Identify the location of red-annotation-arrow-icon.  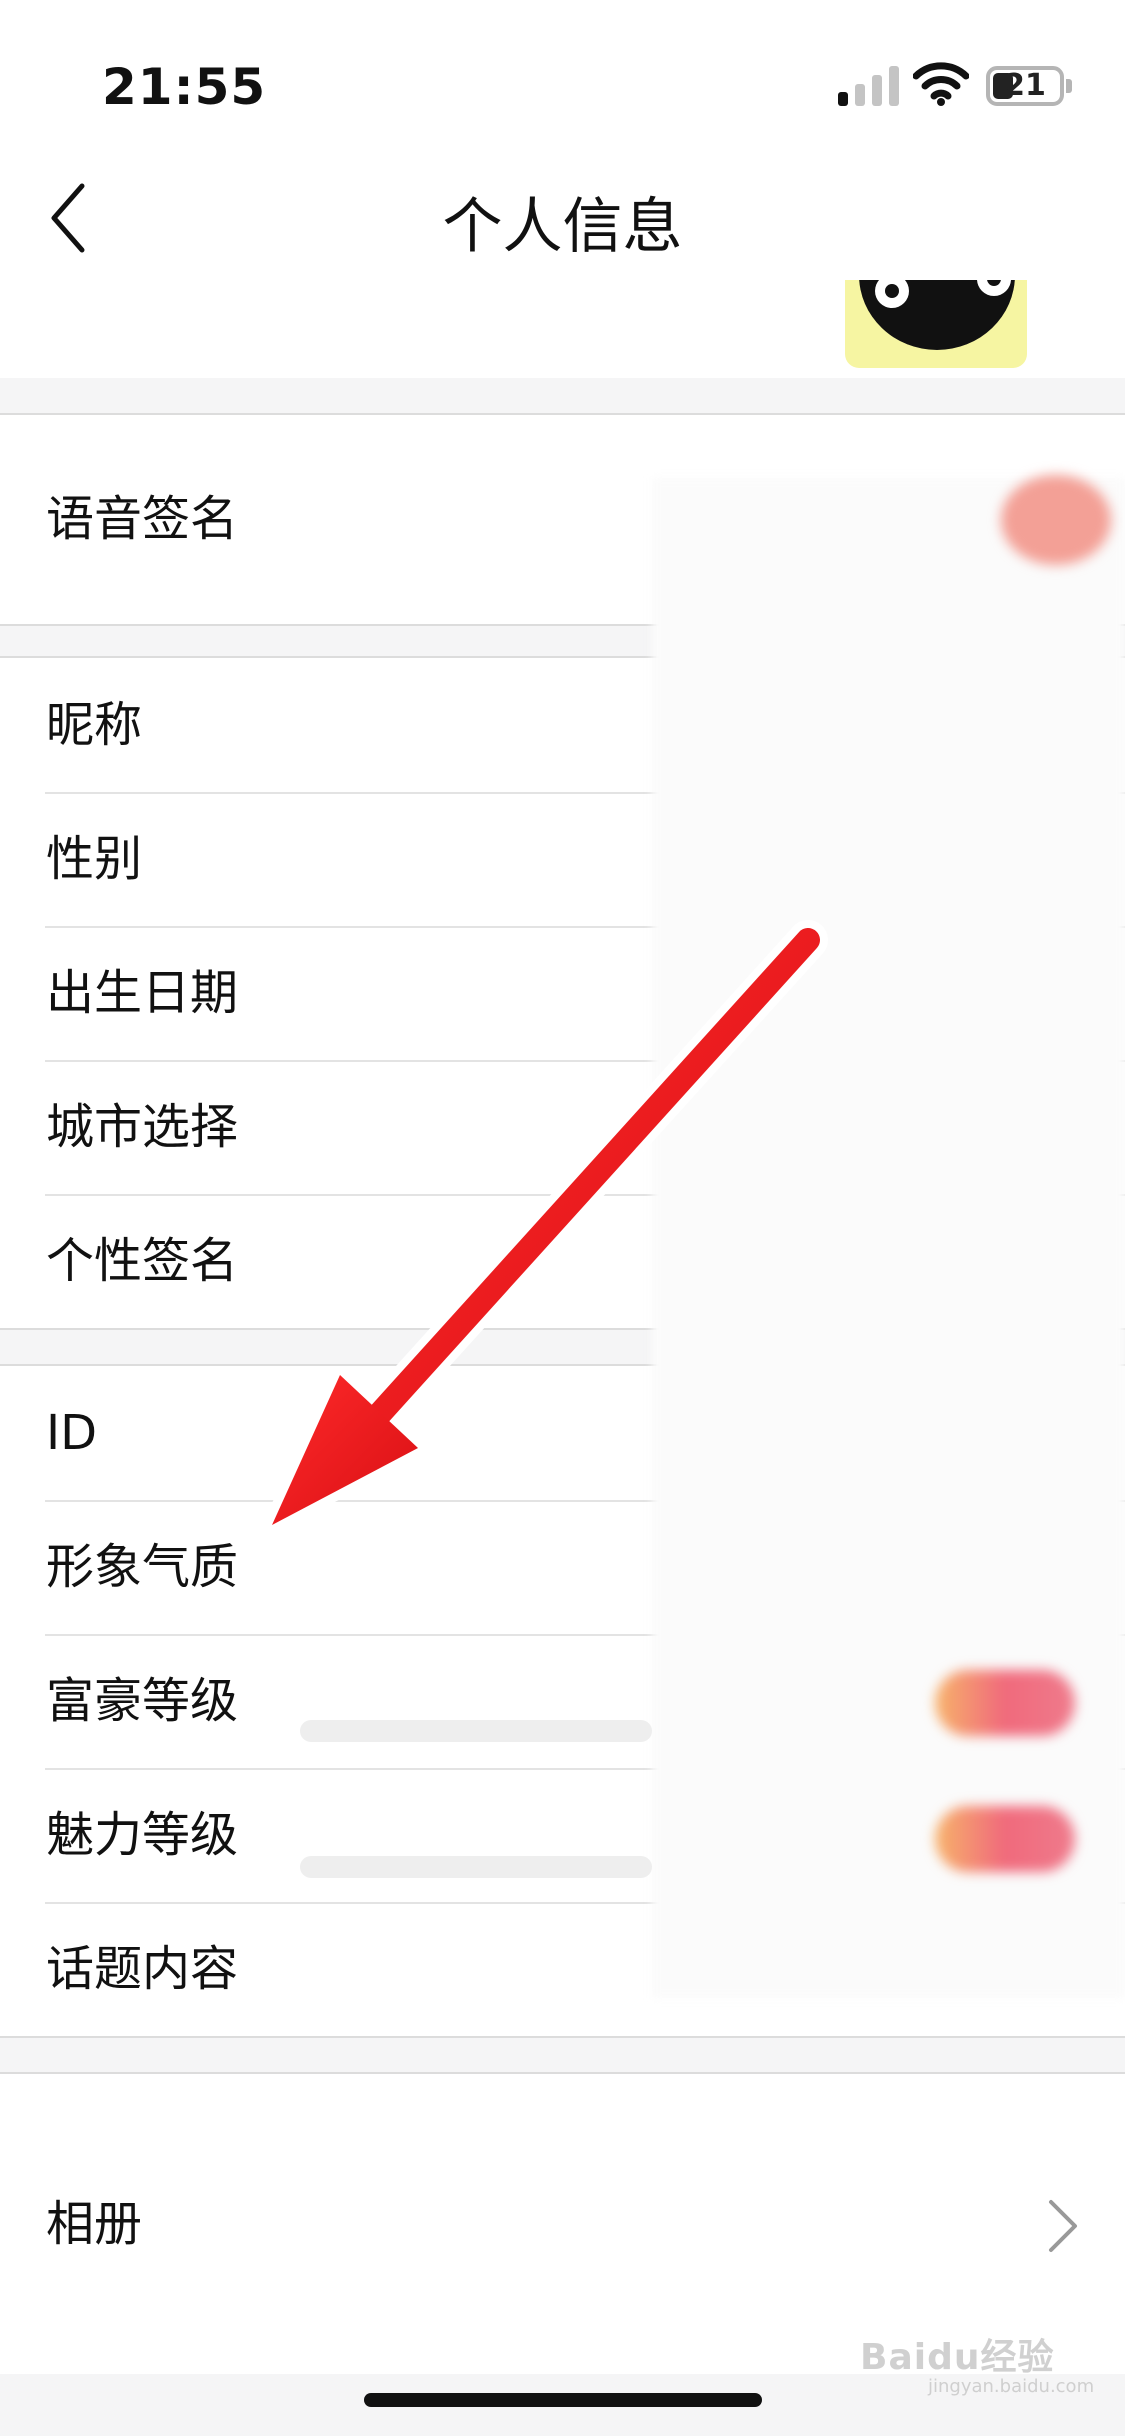
(545, 1227).